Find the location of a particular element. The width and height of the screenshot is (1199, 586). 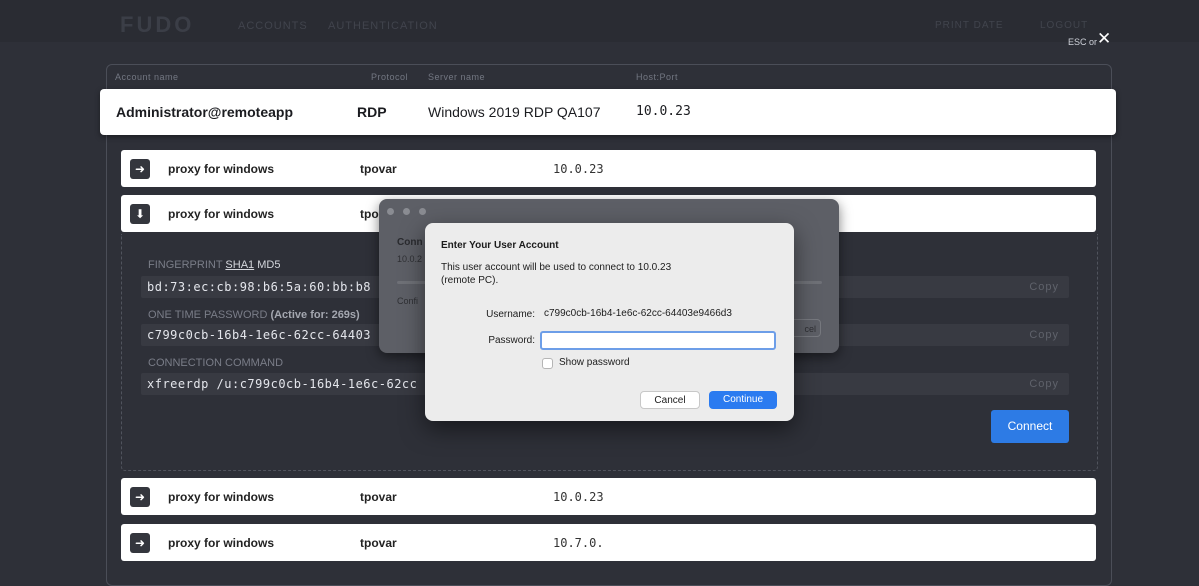

username-label: Username: is located at coordinates (510, 314).